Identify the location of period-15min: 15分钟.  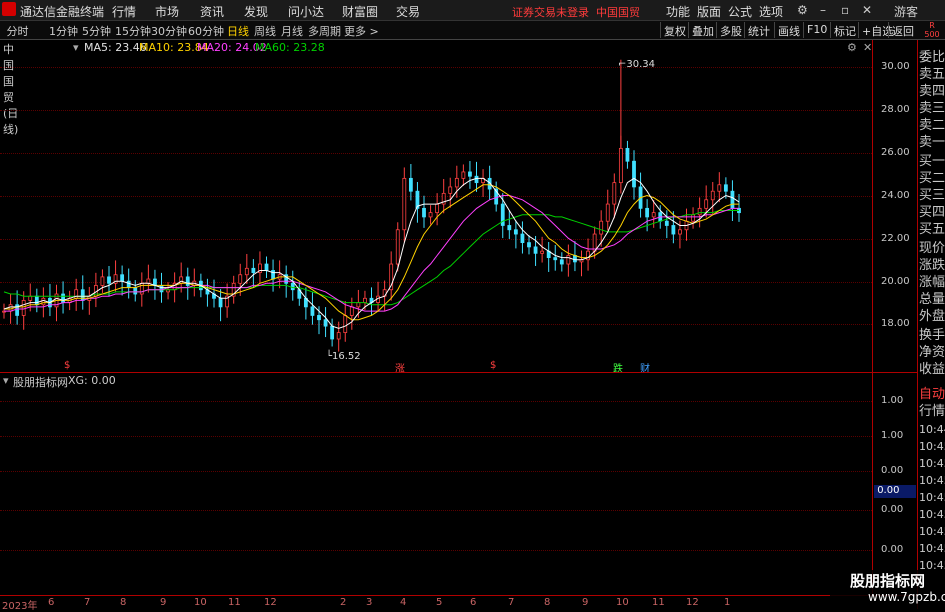
(133, 31).